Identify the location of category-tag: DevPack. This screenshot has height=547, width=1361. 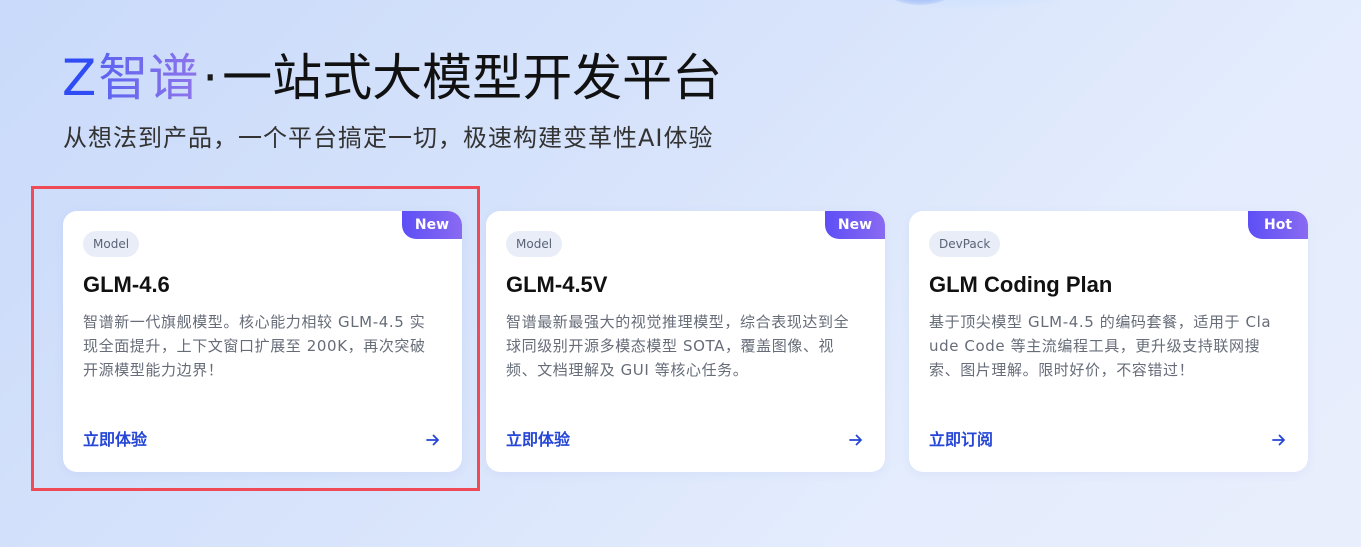
(965, 244).